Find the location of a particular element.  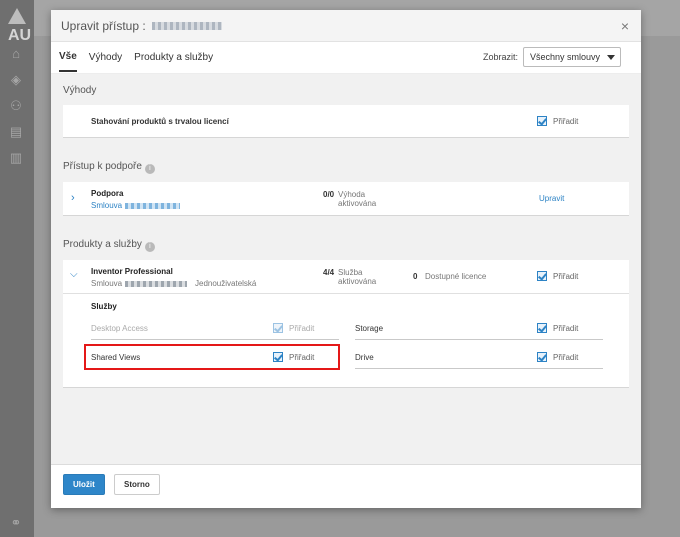

redacted-user-name is located at coordinates (186, 26).